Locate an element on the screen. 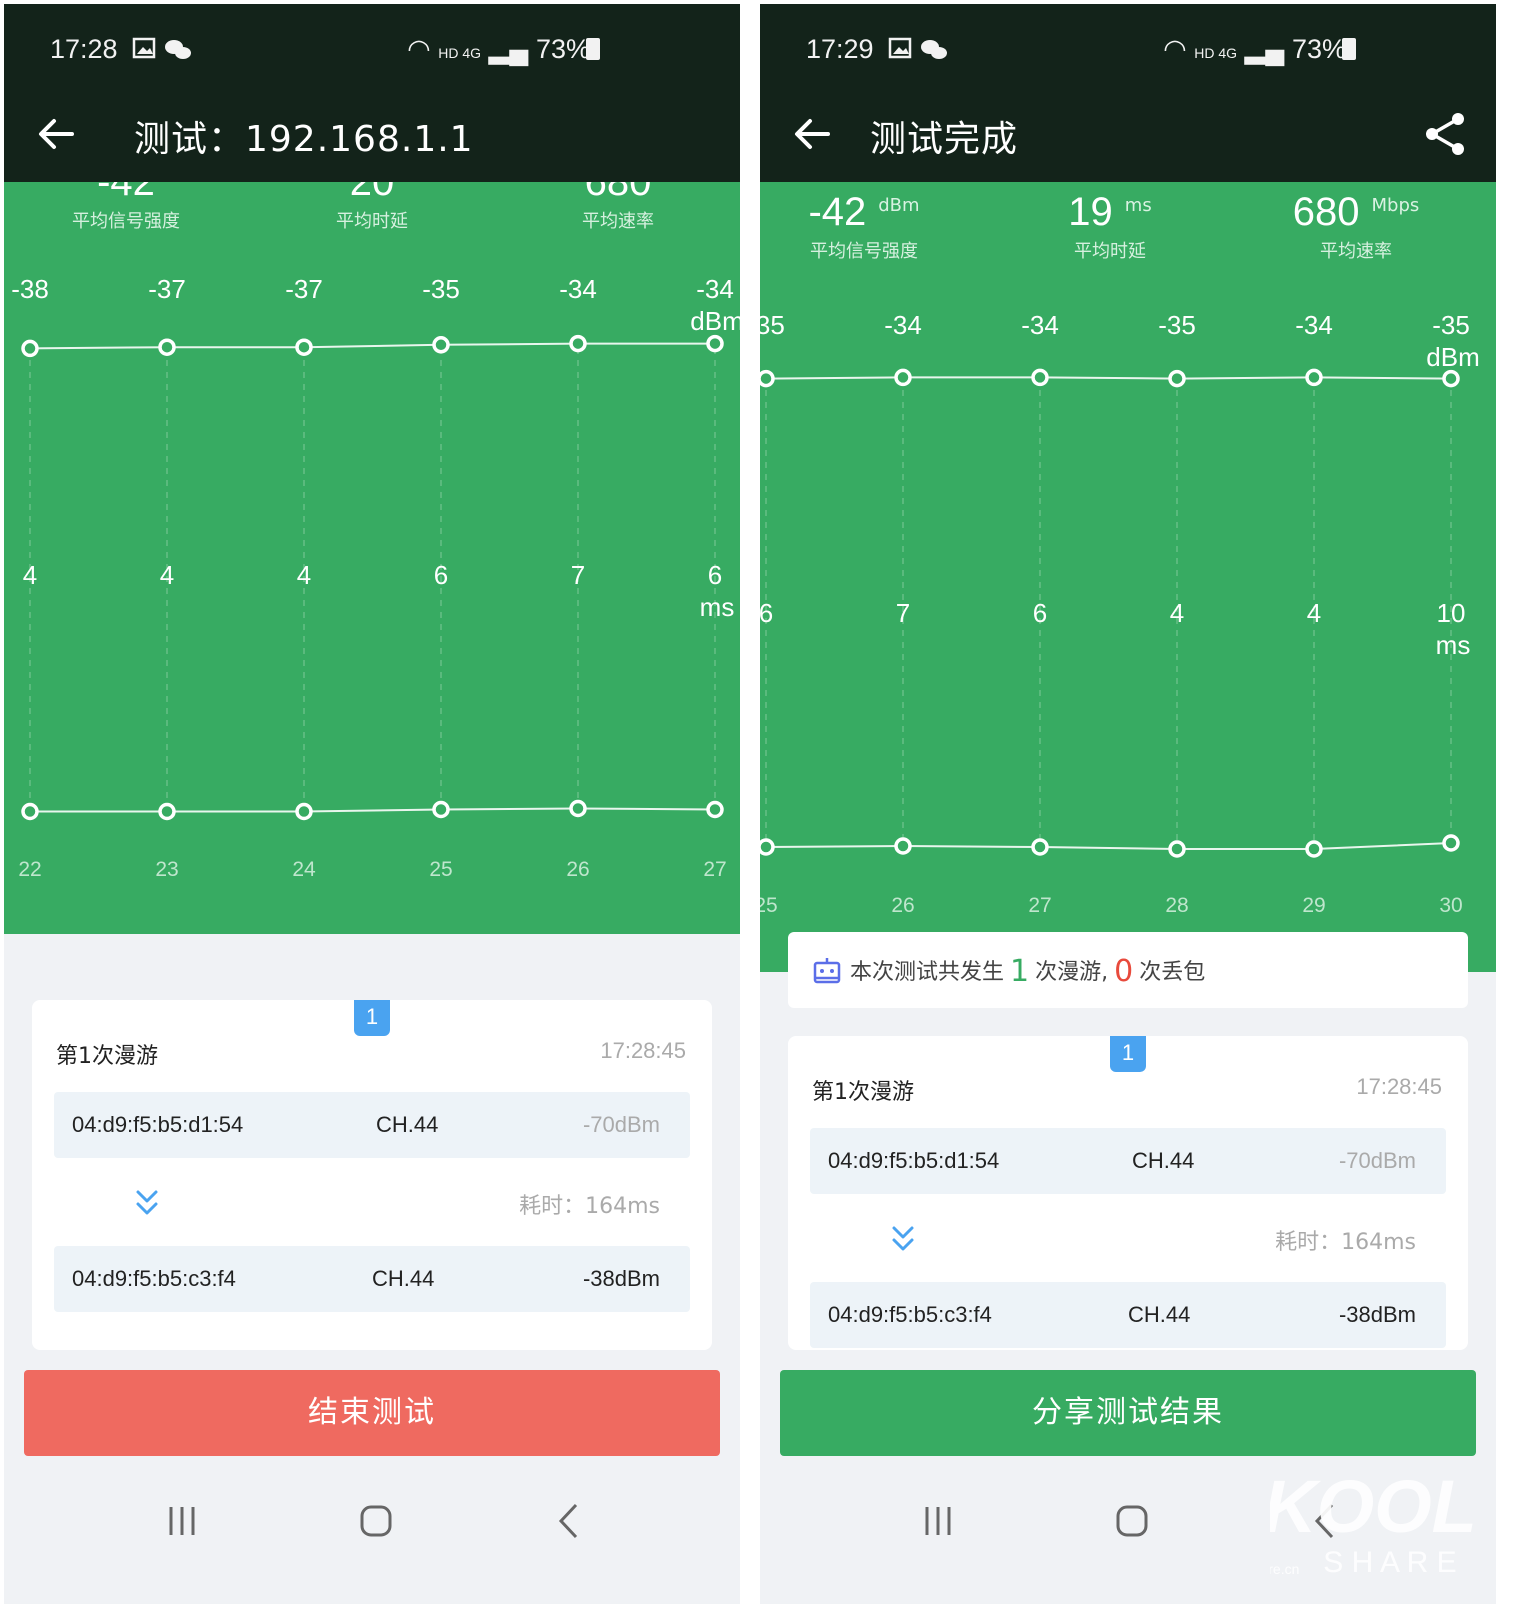  x-tick-label: 26 is located at coordinates (577, 869).